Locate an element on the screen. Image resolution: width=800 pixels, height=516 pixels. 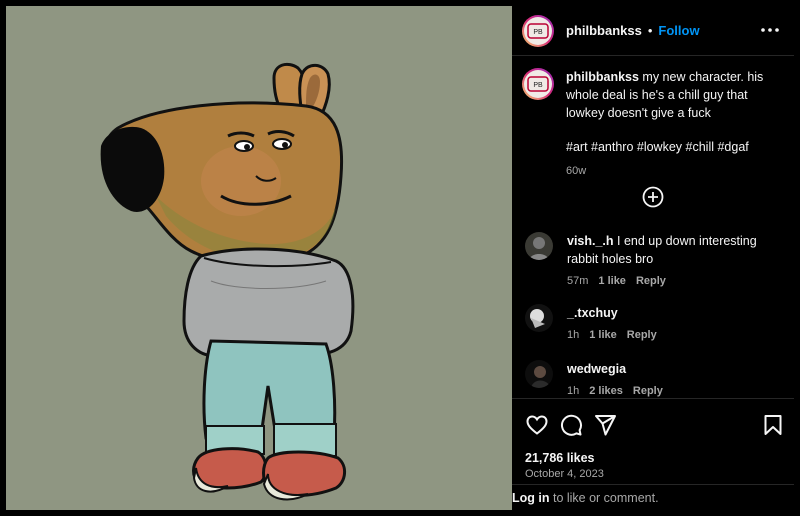
post-header: PB philbbankss • Follow is located at coordinates (653, 31).